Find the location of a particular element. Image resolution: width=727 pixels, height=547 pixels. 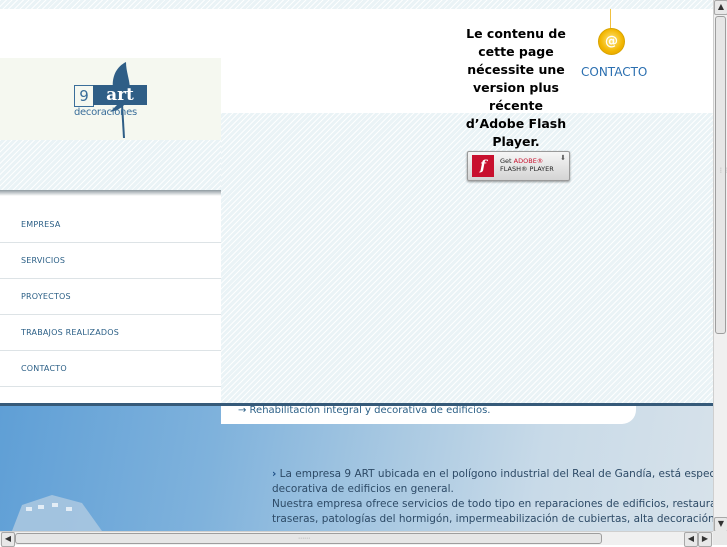

flash-logo-icon: f is located at coordinates (483, 166).